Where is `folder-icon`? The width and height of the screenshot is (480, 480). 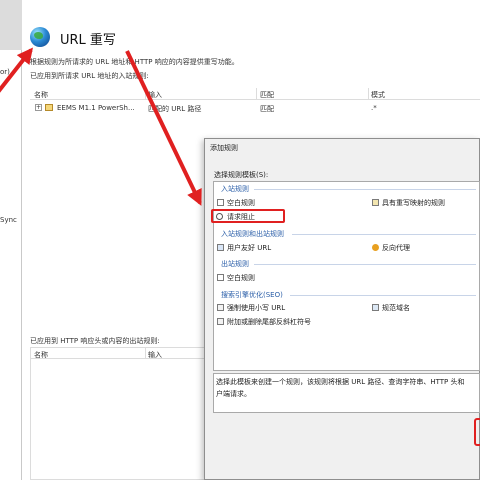
folder-icon is located at coordinates (49, 107).